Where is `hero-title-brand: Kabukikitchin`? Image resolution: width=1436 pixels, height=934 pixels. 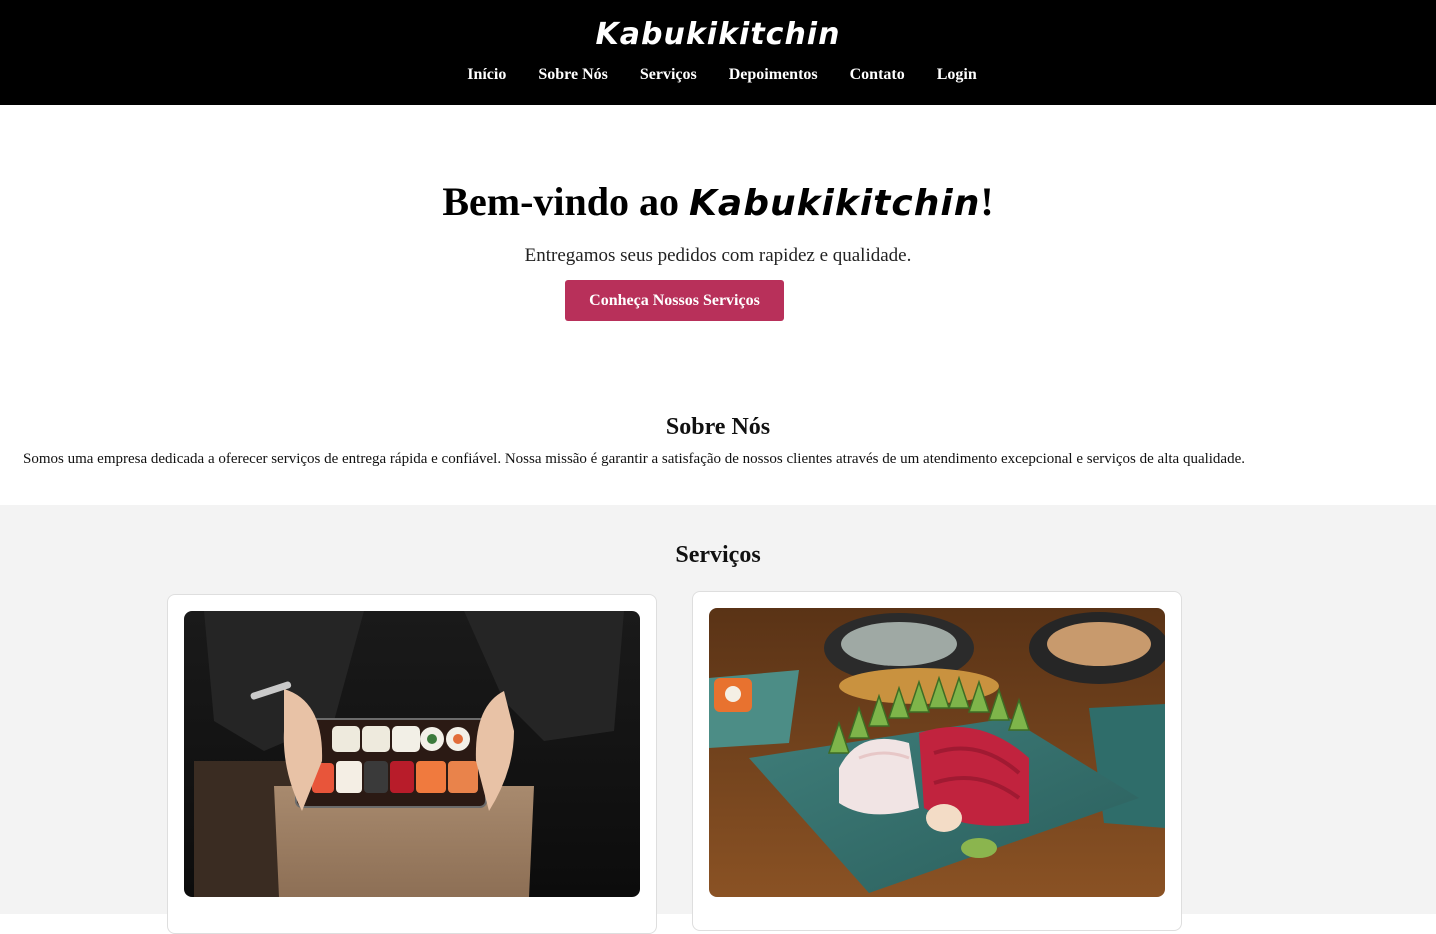
hero-title-brand: Kabukikitchin is located at coordinates (835, 203).